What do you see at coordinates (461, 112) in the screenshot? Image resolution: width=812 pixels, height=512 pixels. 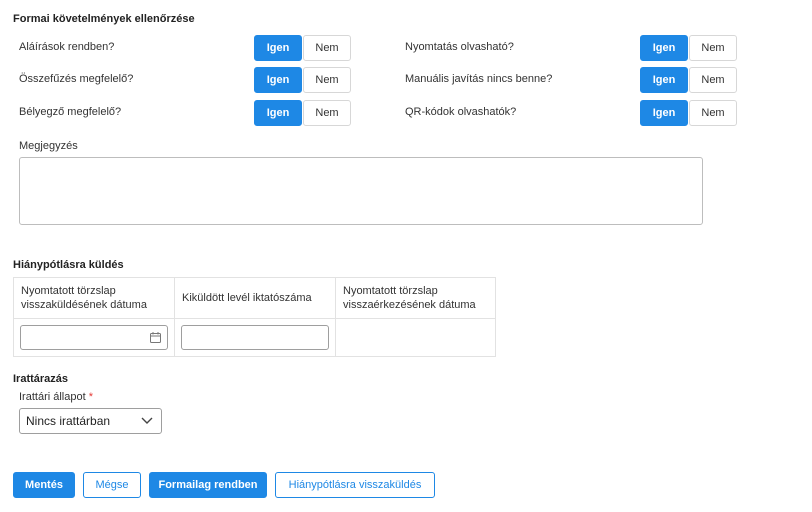 I see `question-qrkod-label: QR-kódok olvashatók?` at bounding box center [461, 112].